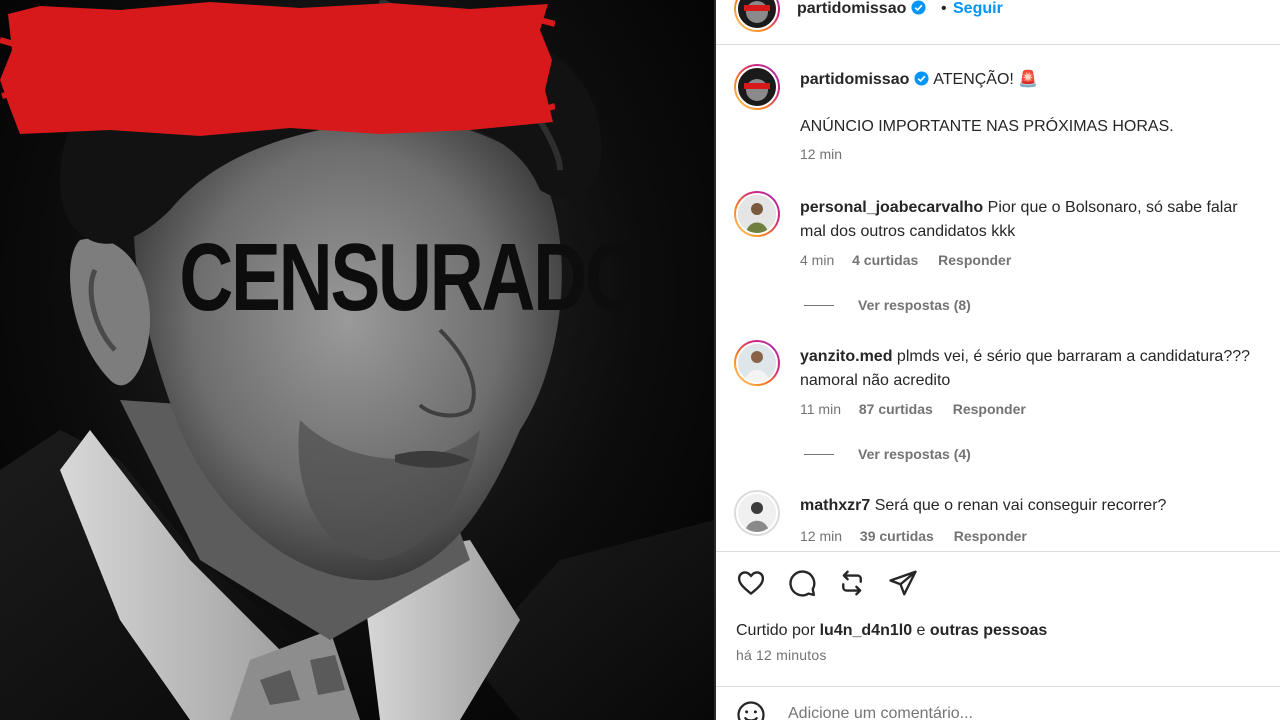 This screenshot has width=1280, height=720. What do you see at coordinates (835, 505) in the screenshot?
I see `comment-username: mathxzr7` at bounding box center [835, 505].